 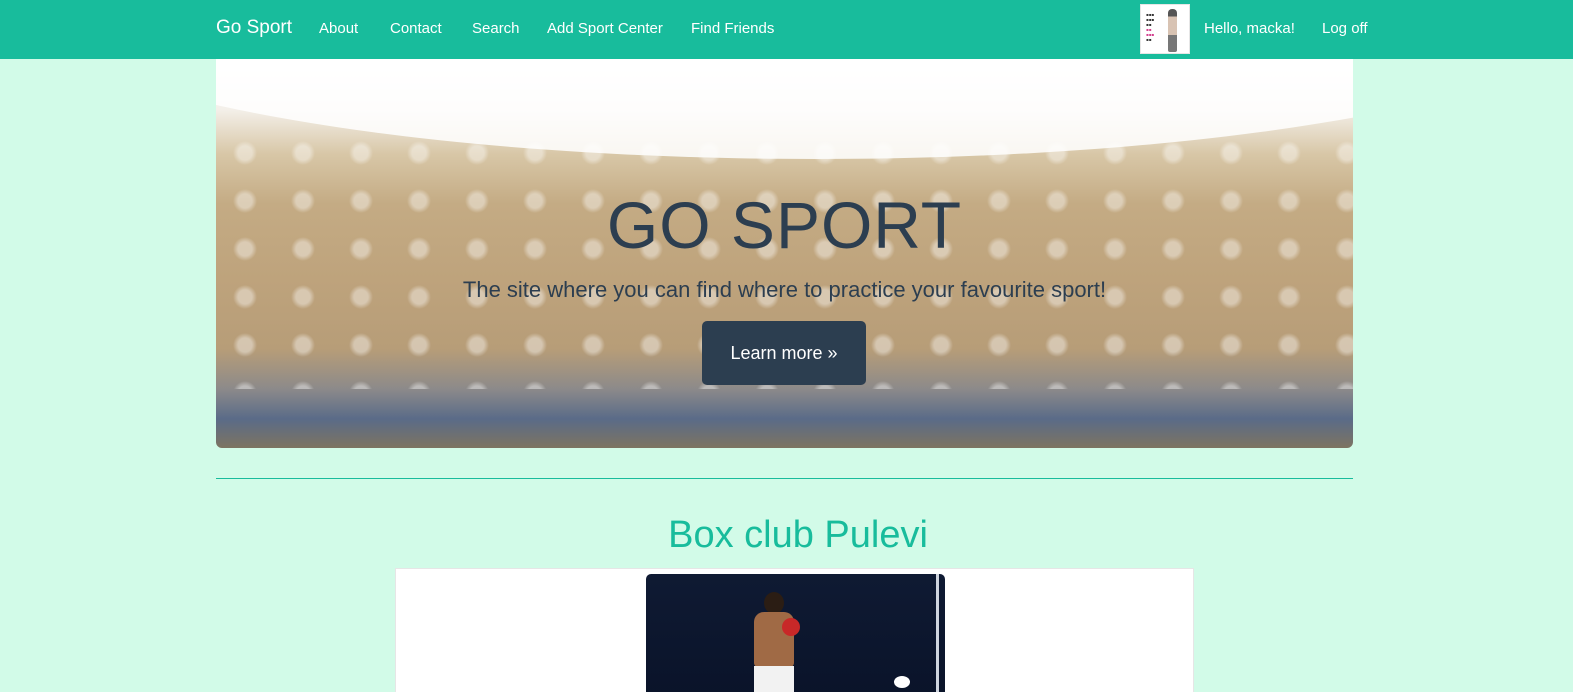 What do you see at coordinates (1345, 28) in the screenshot?
I see `log-off-link: Log off` at bounding box center [1345, 28].